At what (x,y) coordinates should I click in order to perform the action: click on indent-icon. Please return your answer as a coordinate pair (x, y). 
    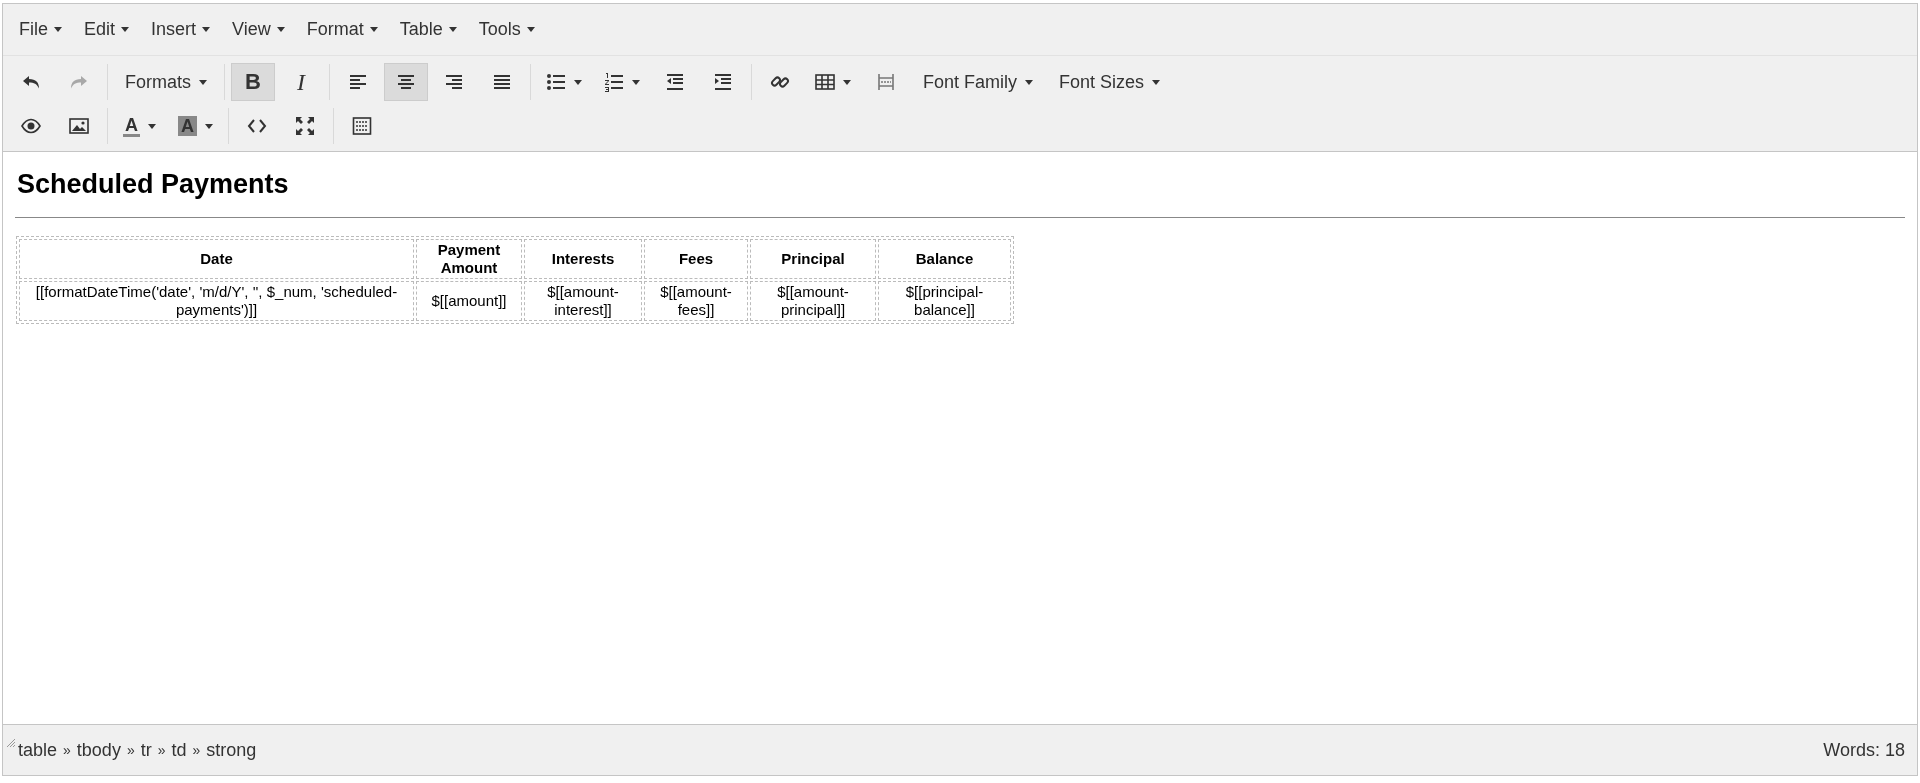
    Looking at the image, I should click on (723, 82).